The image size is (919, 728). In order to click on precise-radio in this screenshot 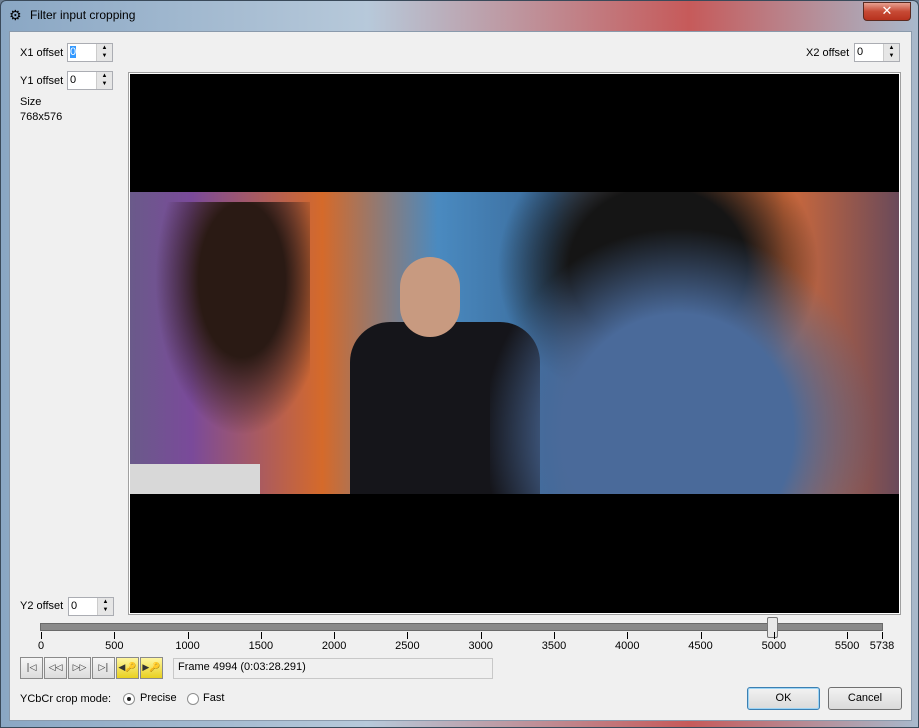, I will do `click(129, 699)`.